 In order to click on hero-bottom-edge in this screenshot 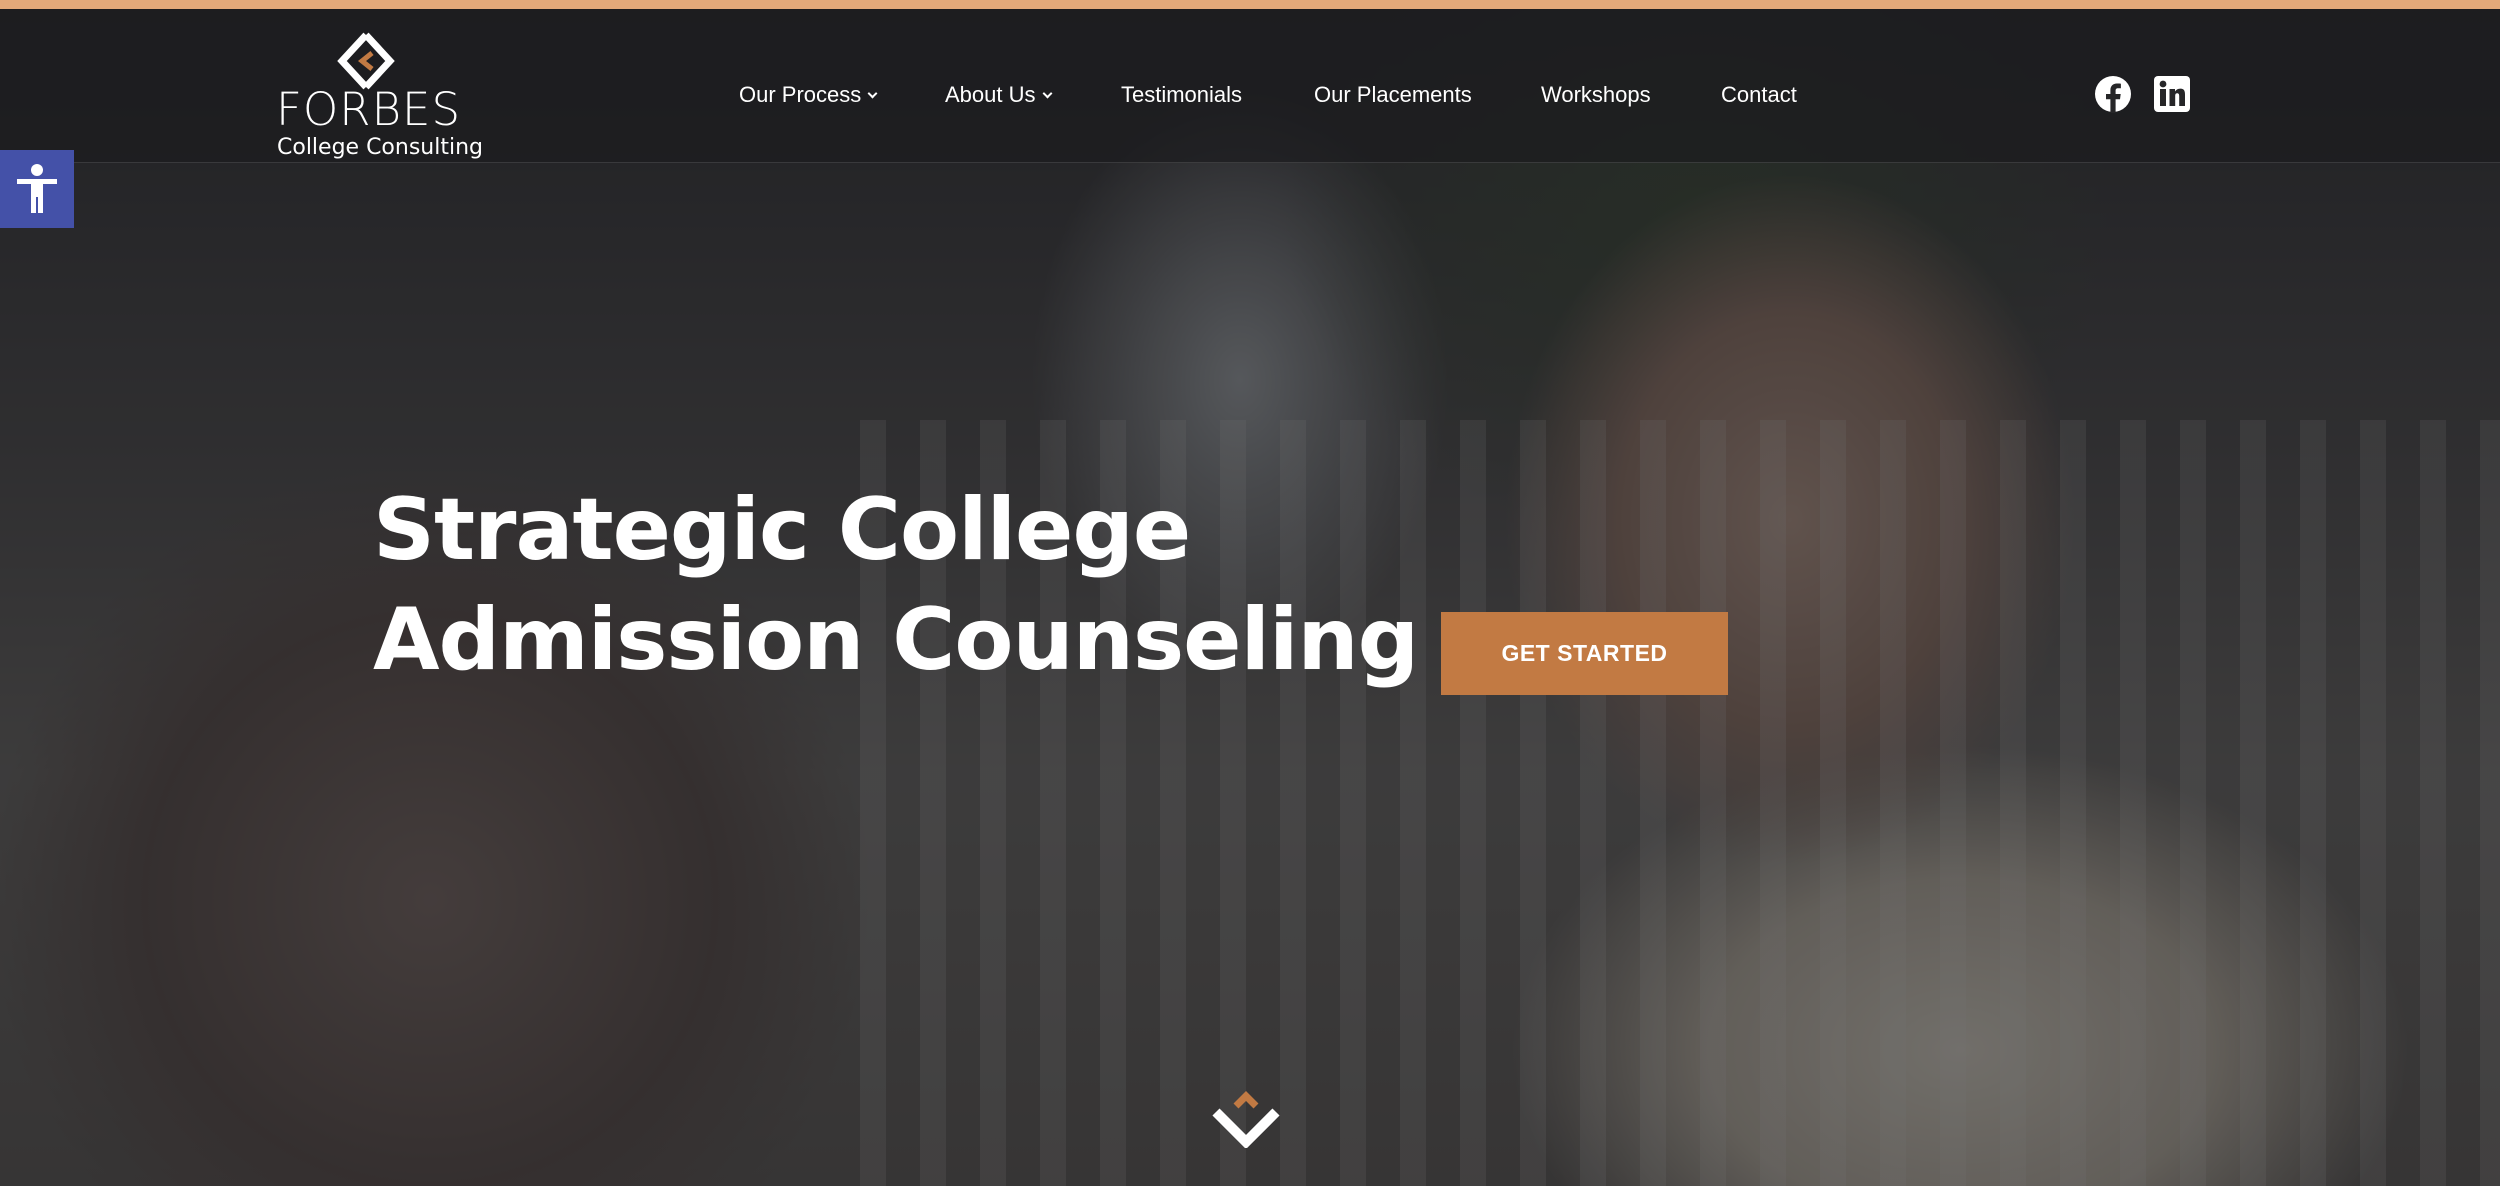, I will do `click(1250, 1188)`.